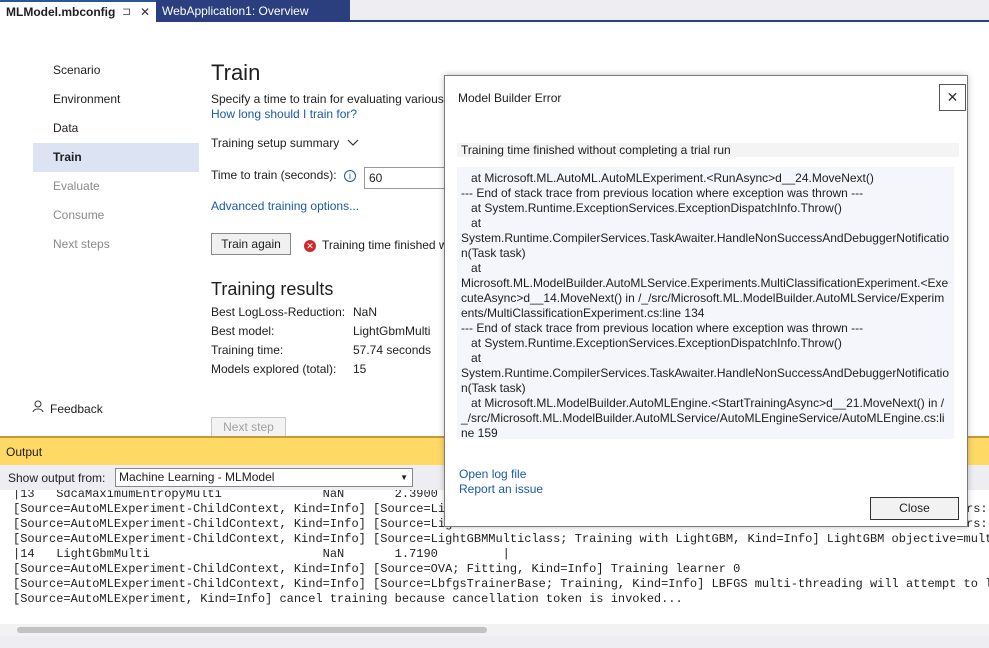  I want to click on result-label: Training time:, so click(247, 350).